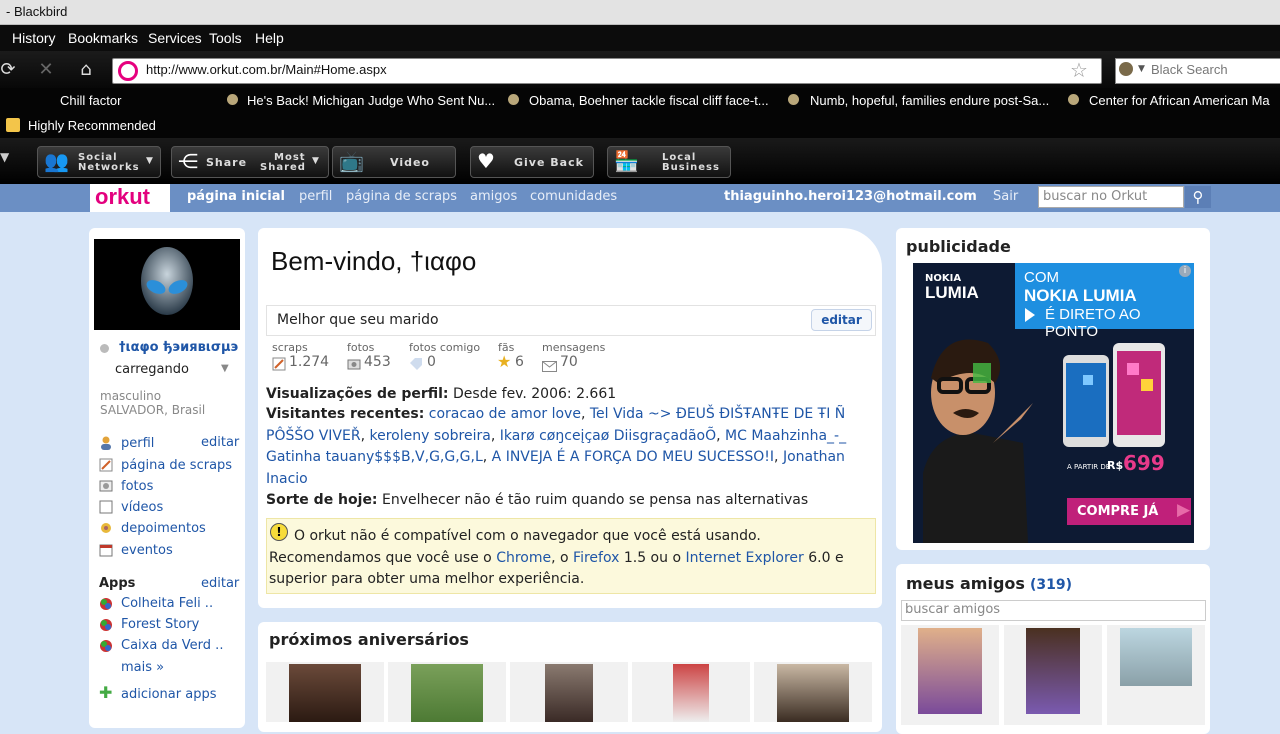 The image size is (1280, 734). What do you see at coordinates (86, 70) in the screenshot?
I see `home-icon: ⌂` at bounding box center [86, 70].